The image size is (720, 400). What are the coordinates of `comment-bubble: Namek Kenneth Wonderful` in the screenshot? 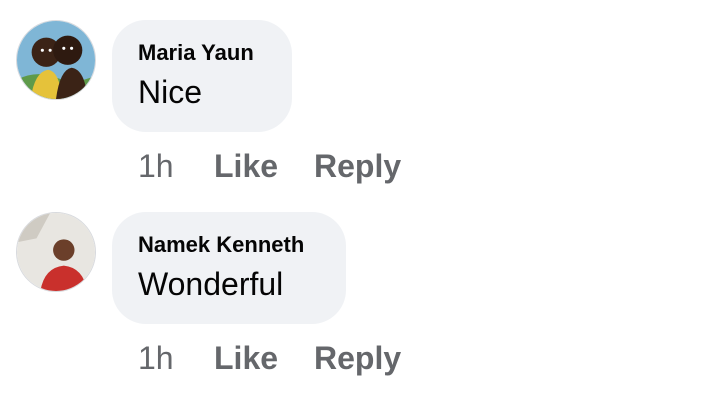 It's located at (229, 268).